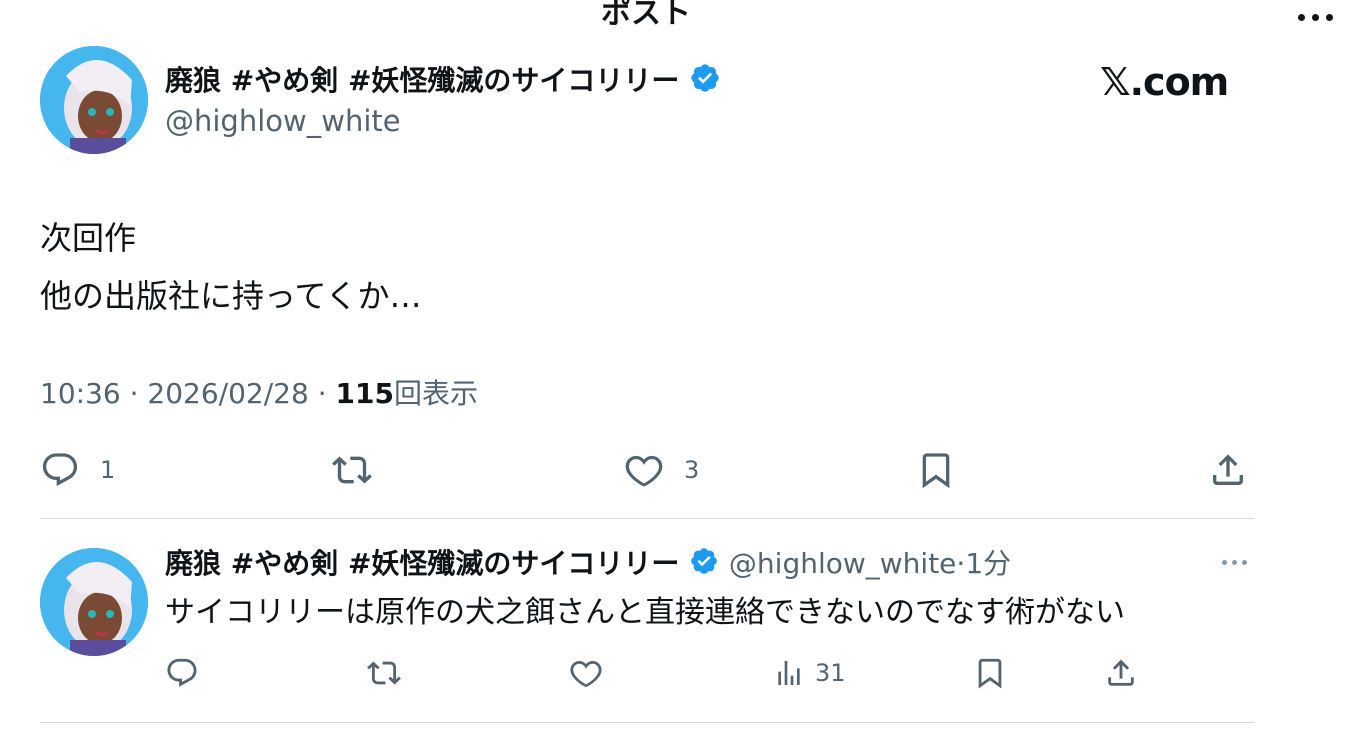  I want to click on reply-handle: @highlow_white, so click(843, 563).